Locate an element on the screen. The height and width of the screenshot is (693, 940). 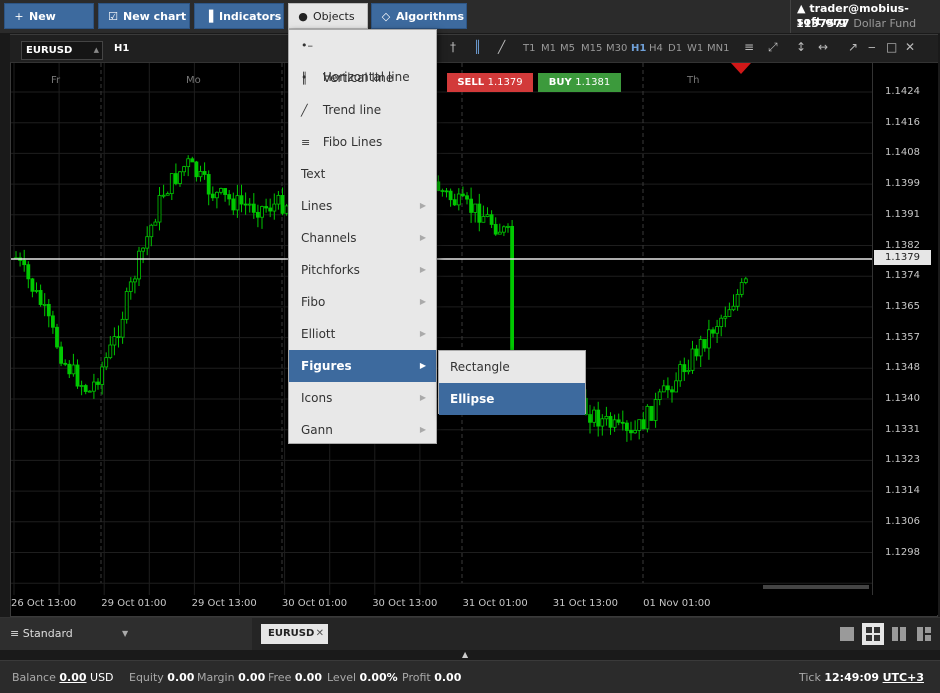
buy-button: BUY 1.1381 is located at coordinates (579, 82).